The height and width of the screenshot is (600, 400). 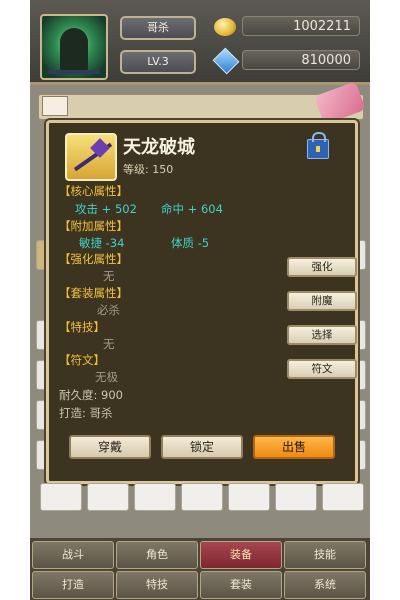 What do you see at coordinates (159, 147) in the screenshot?
I see `item-name: 天龙破城` at bounding box center [159, 147].